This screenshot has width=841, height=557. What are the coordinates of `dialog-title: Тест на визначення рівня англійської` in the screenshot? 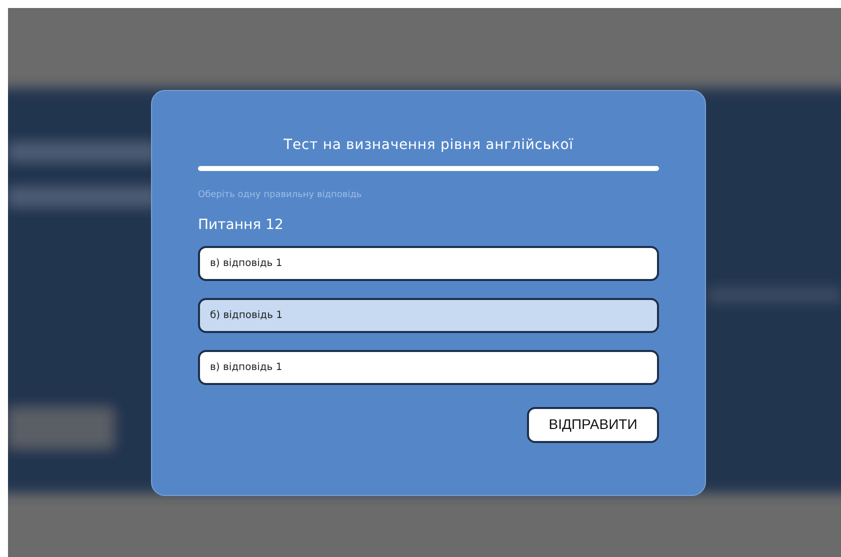 It's located at (428, 145).